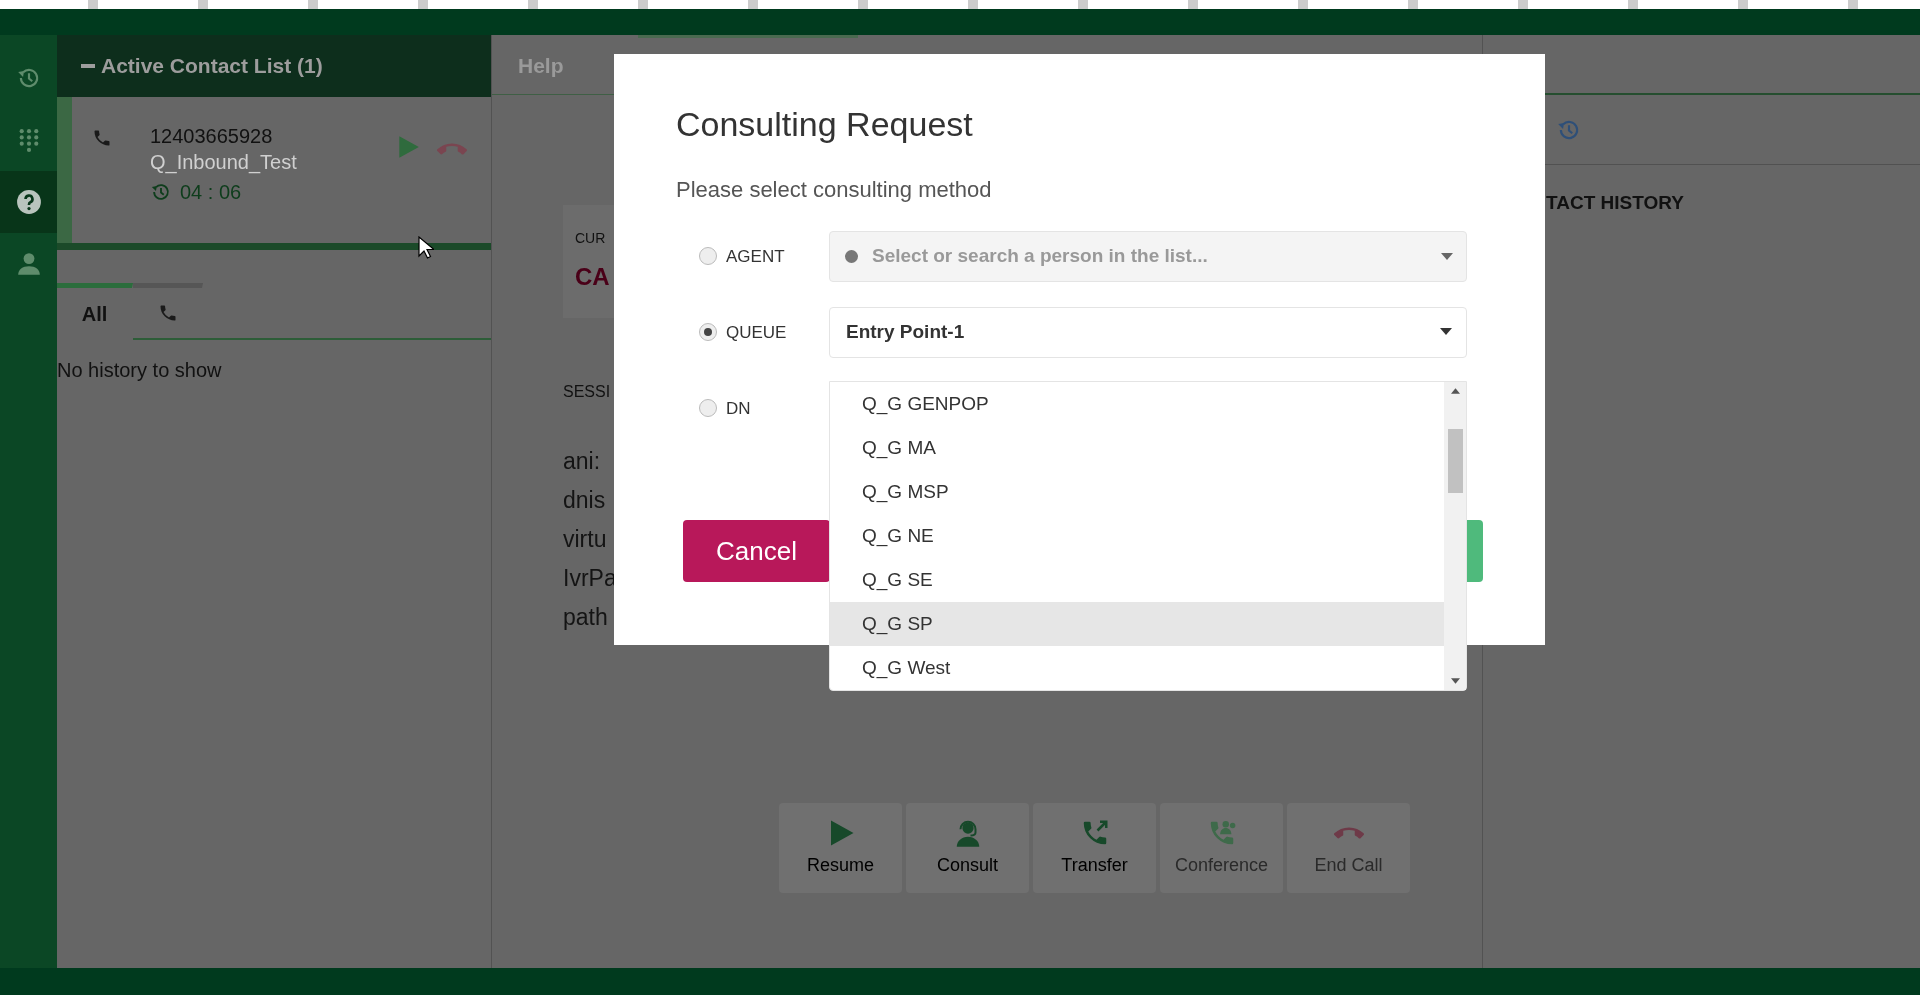 The width and height of the screenshot is (1920, 995). I want to click on scroll-down-icon, so click(1455, 681).